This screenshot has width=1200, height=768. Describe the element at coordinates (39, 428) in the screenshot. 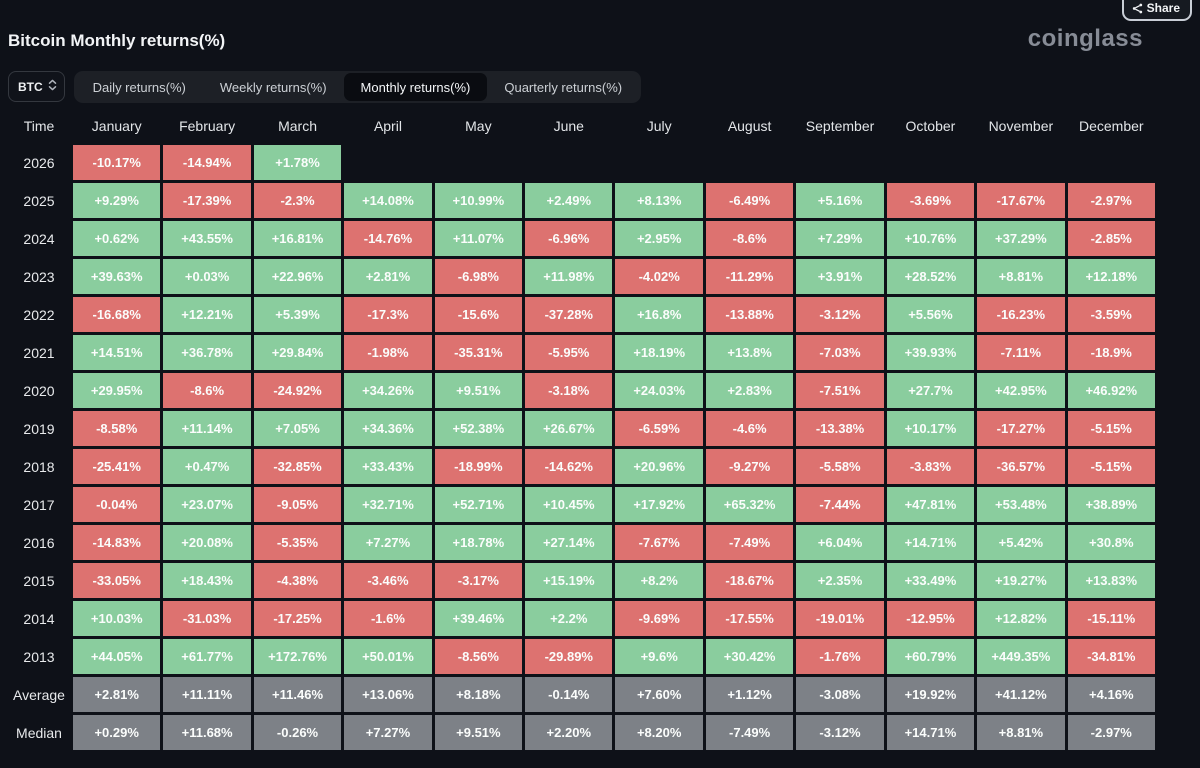

I see `row-label: 2019` at that location.